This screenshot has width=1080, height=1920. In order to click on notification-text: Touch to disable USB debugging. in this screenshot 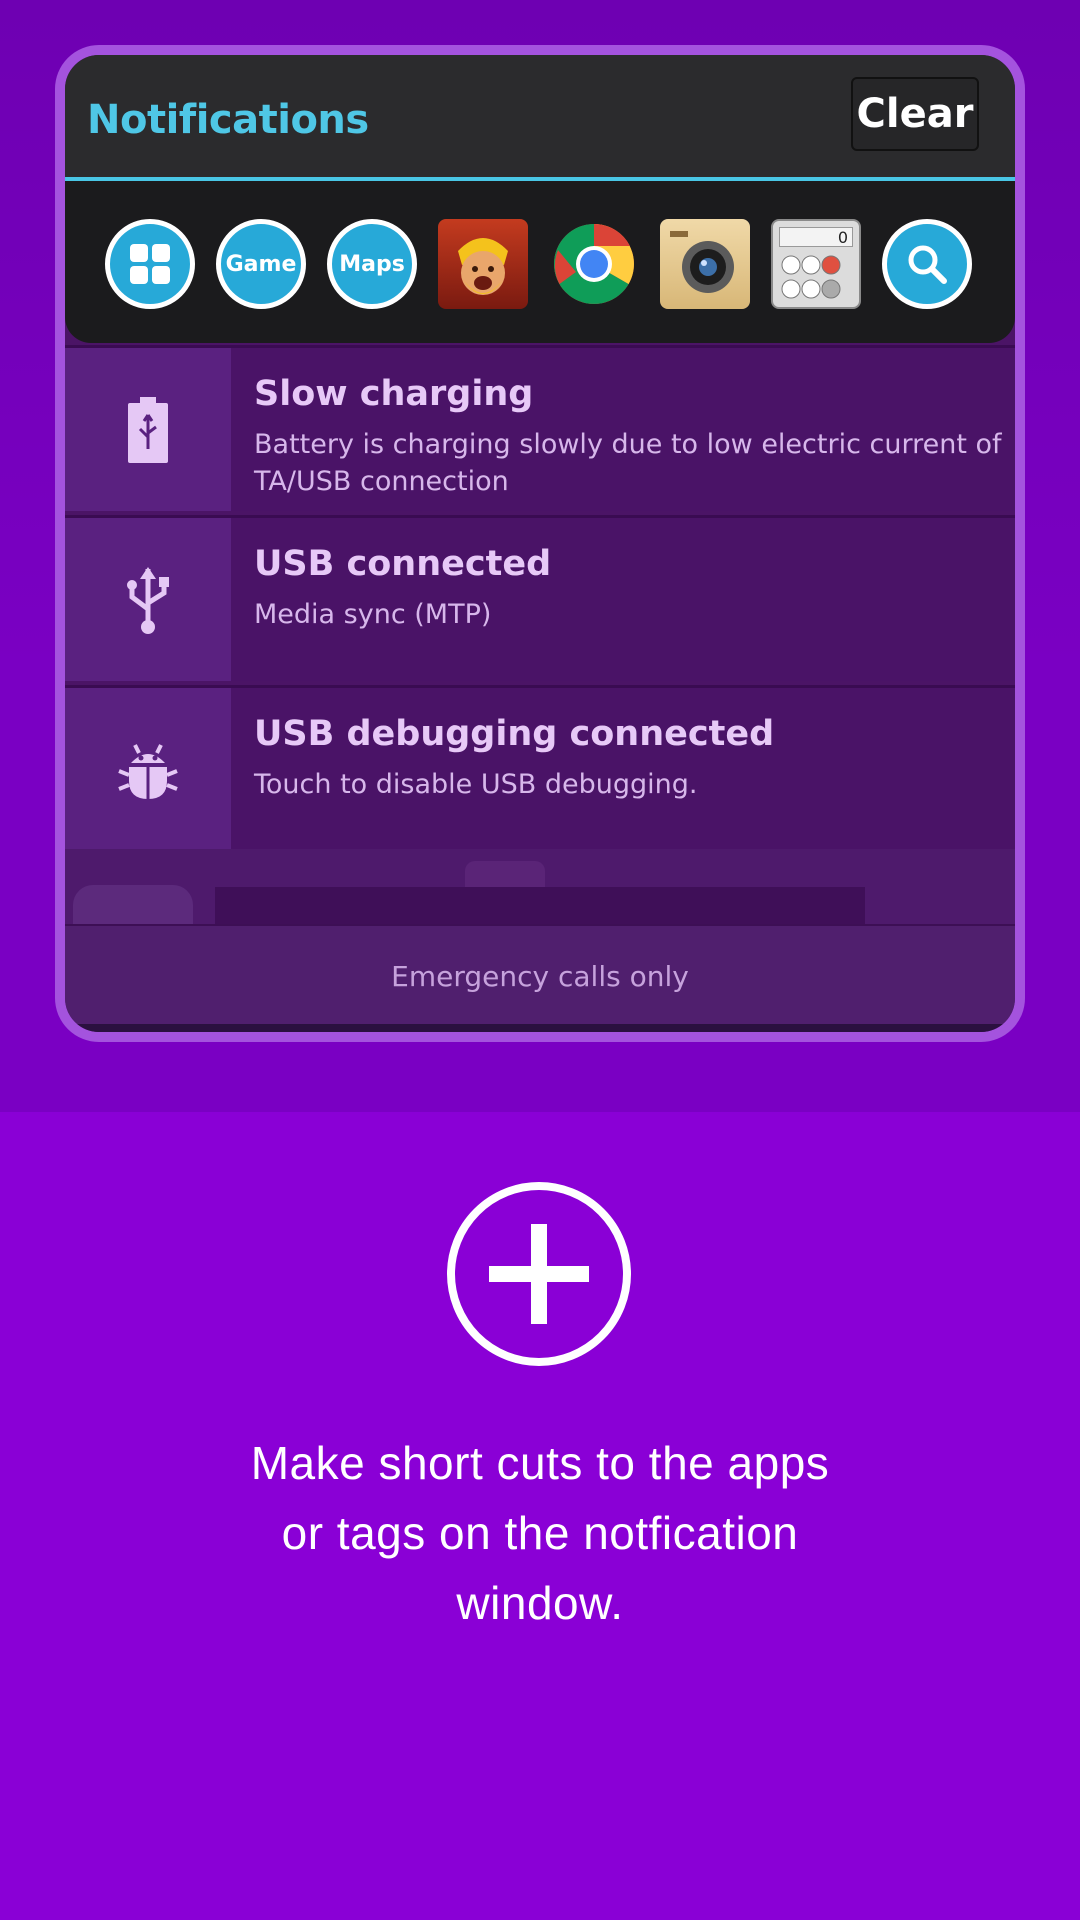, I will do `click(476, 784)`.